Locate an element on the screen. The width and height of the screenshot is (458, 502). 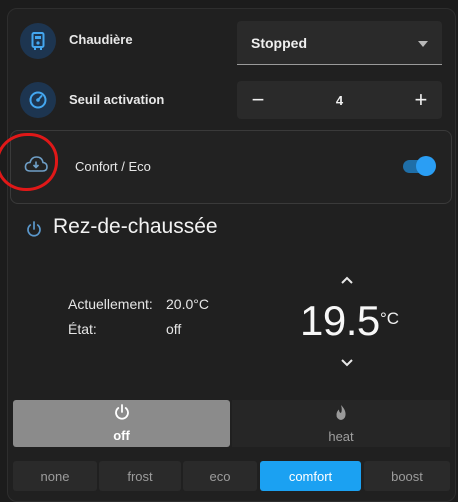
increment-button: + is located at coordinates (421, 100).